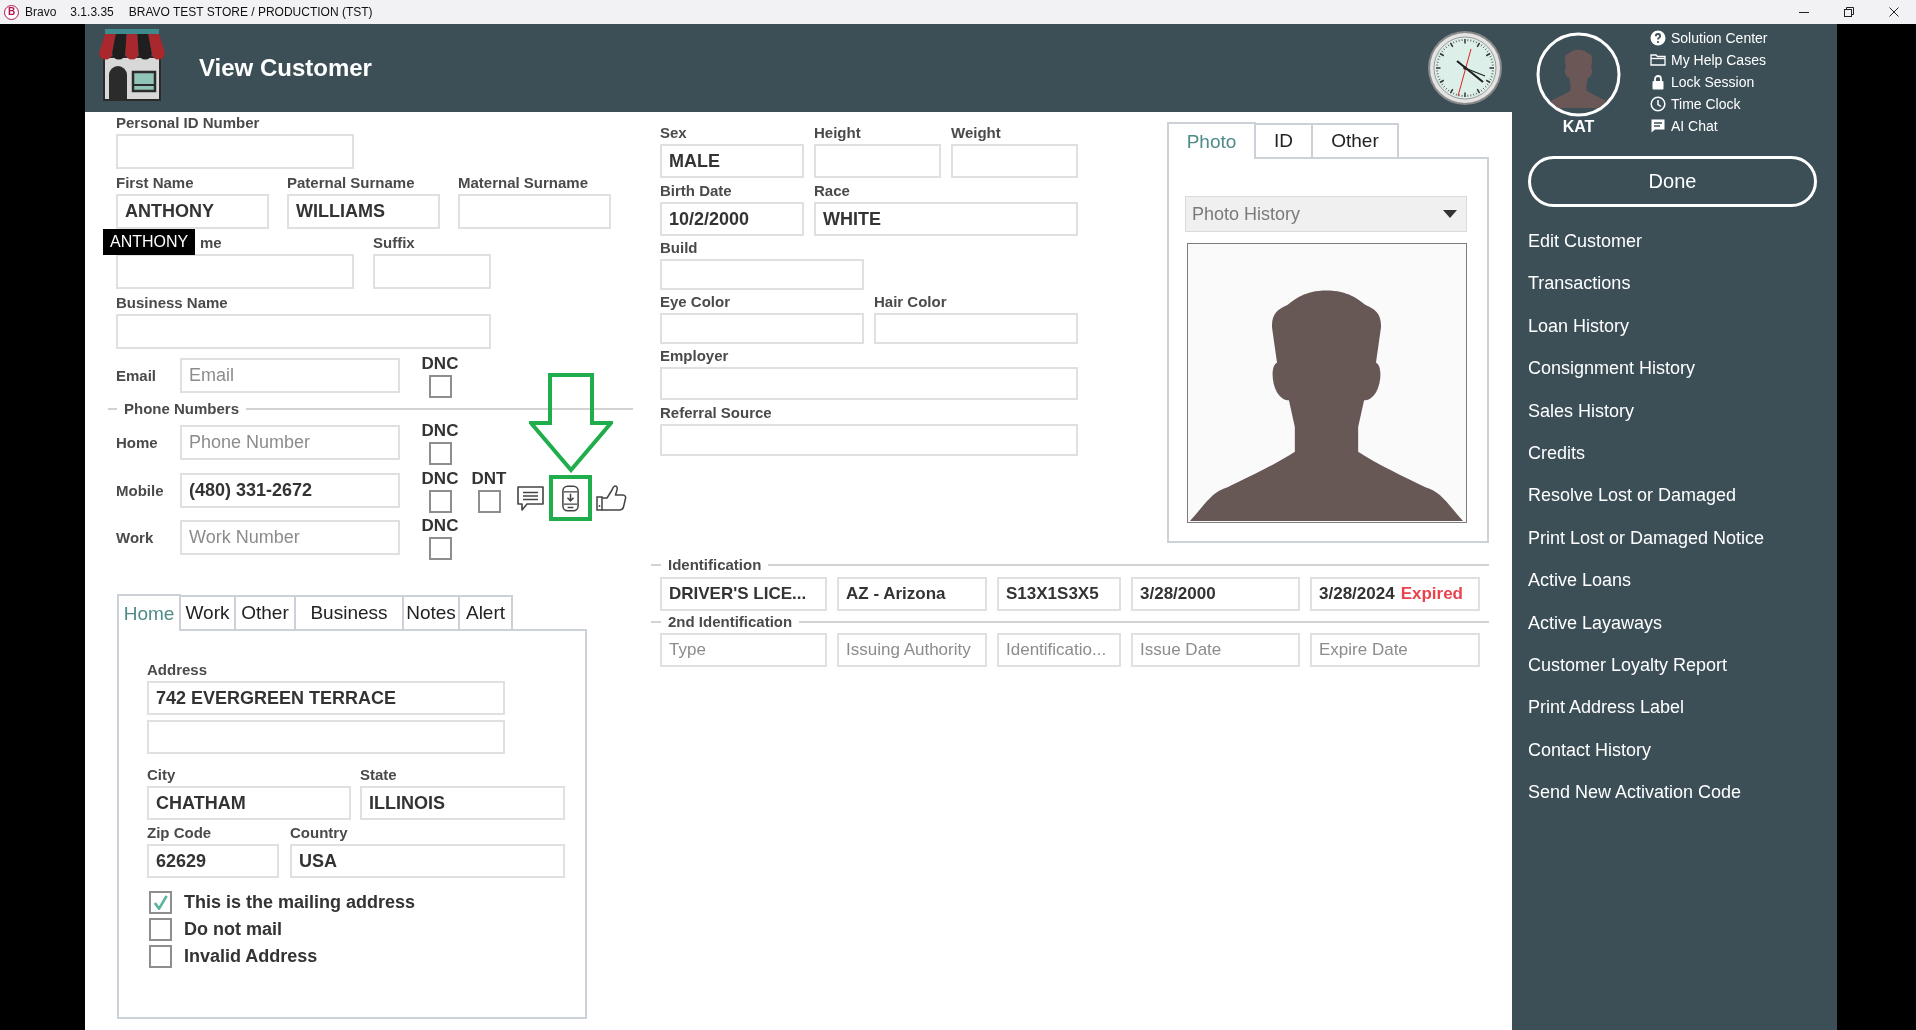  What do you see at coordinates (179, 833) in the screenshot?
I see `field-label: Zip Code` at bounding box center [179, 833].